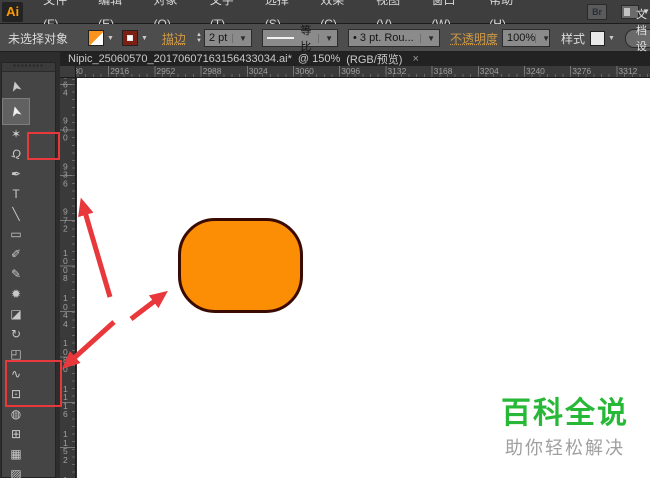  I want to click on rectangle-tool: ▭, so click(16, 234).